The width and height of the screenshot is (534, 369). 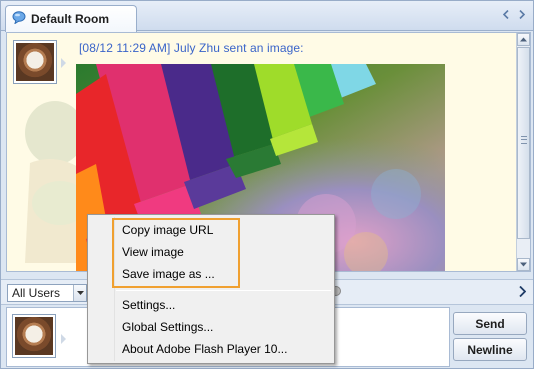 What do you see at coordinates (506, 14) in the screenshot?
I see `chevron-left-icon` at bounding box center [506, 14].